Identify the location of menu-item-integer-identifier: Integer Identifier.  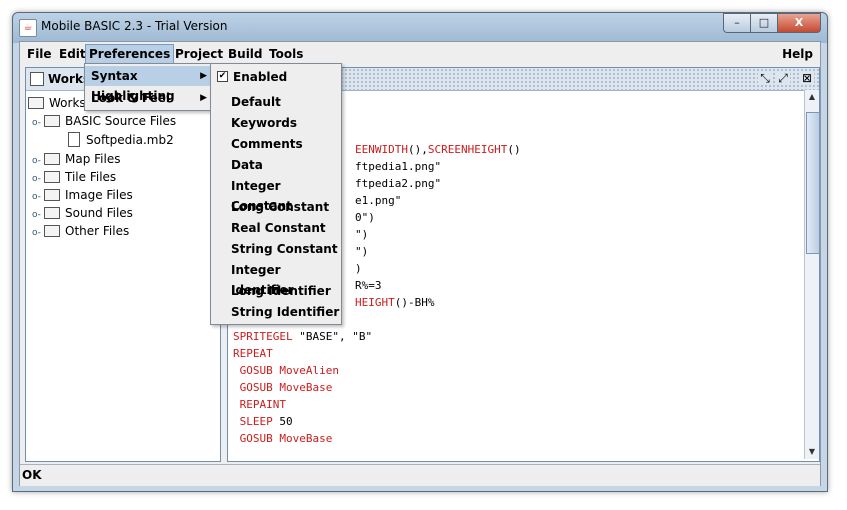
(276, 278).